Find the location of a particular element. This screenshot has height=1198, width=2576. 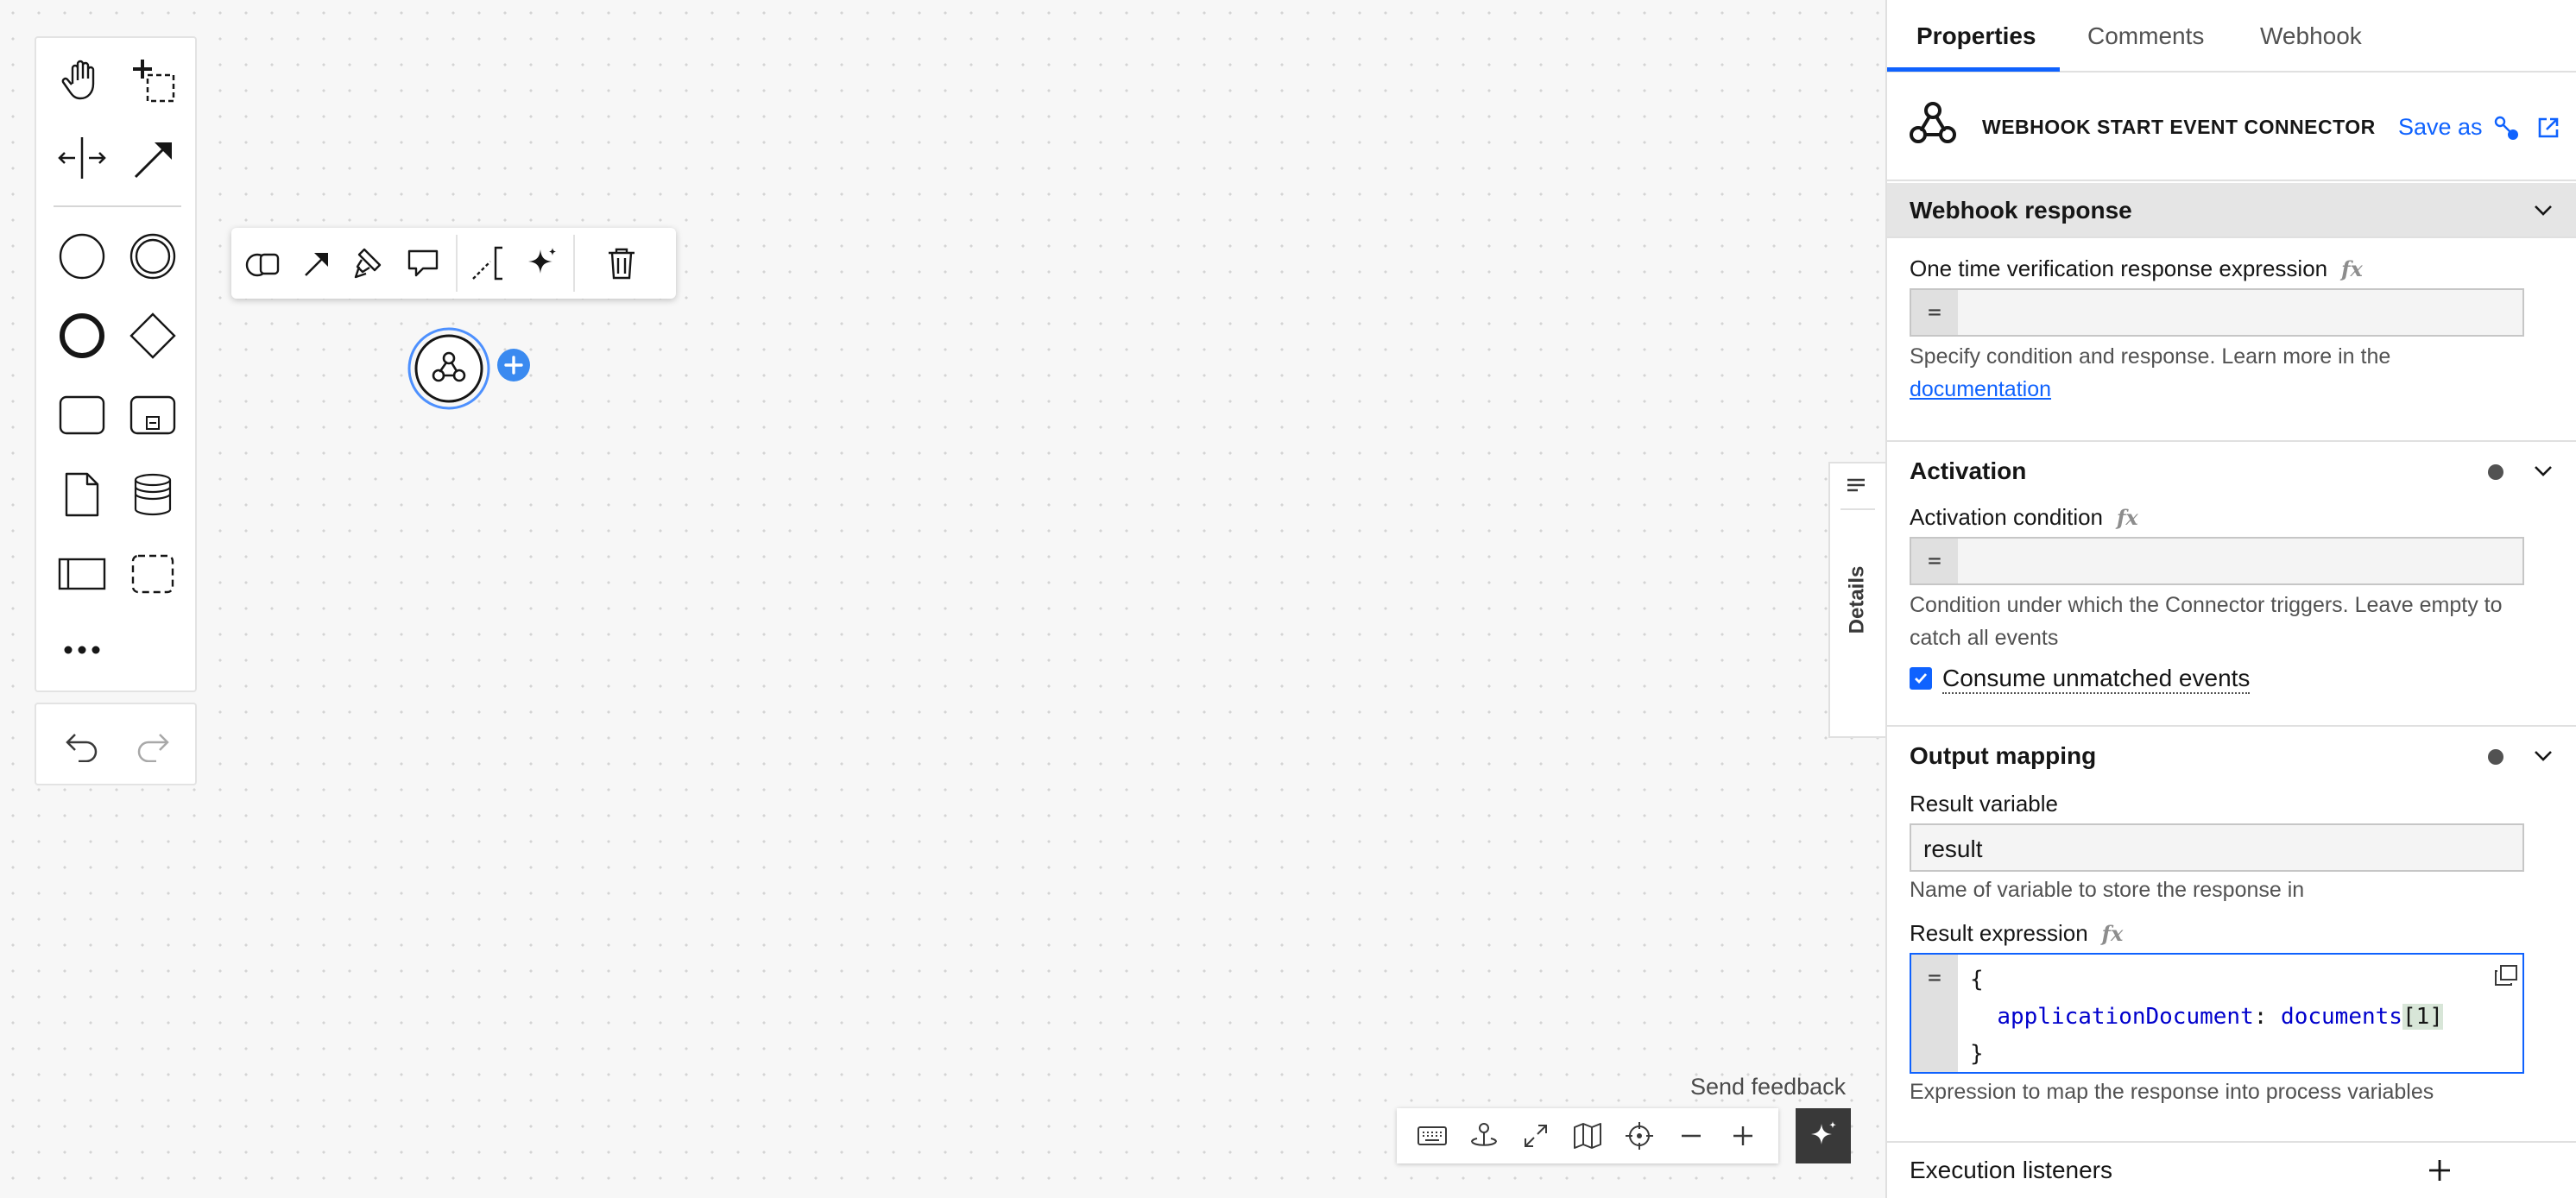

append-element-button is located at coordinates (514, 365).